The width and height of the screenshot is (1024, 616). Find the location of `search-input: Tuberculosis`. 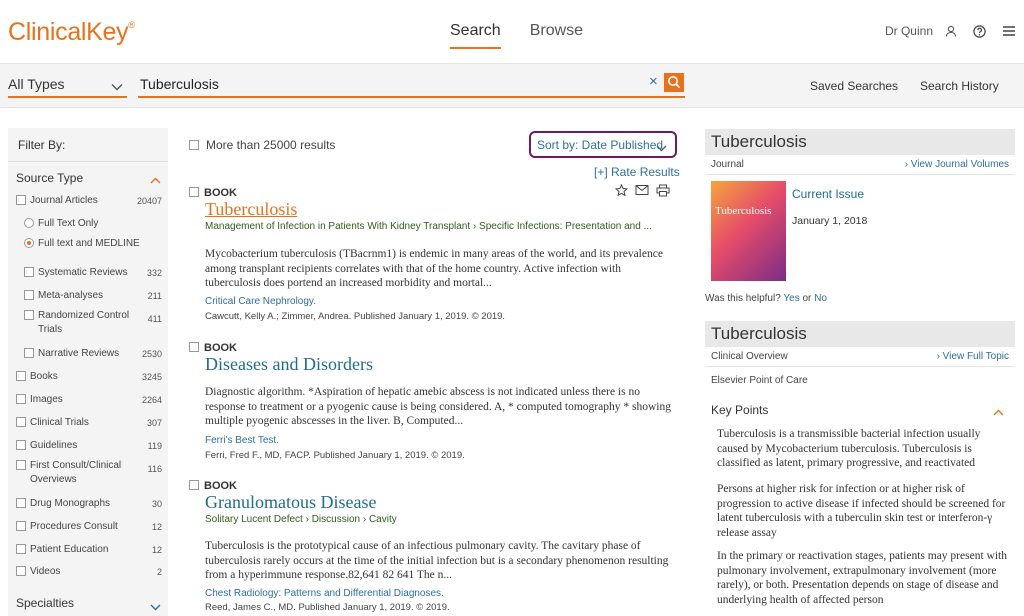

search-input: Tuberculosis is located at coordinates (411, 85).